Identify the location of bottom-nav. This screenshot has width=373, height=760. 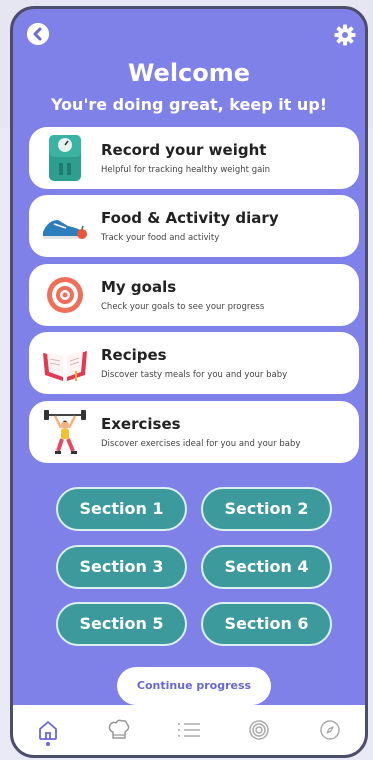
(189, 730).